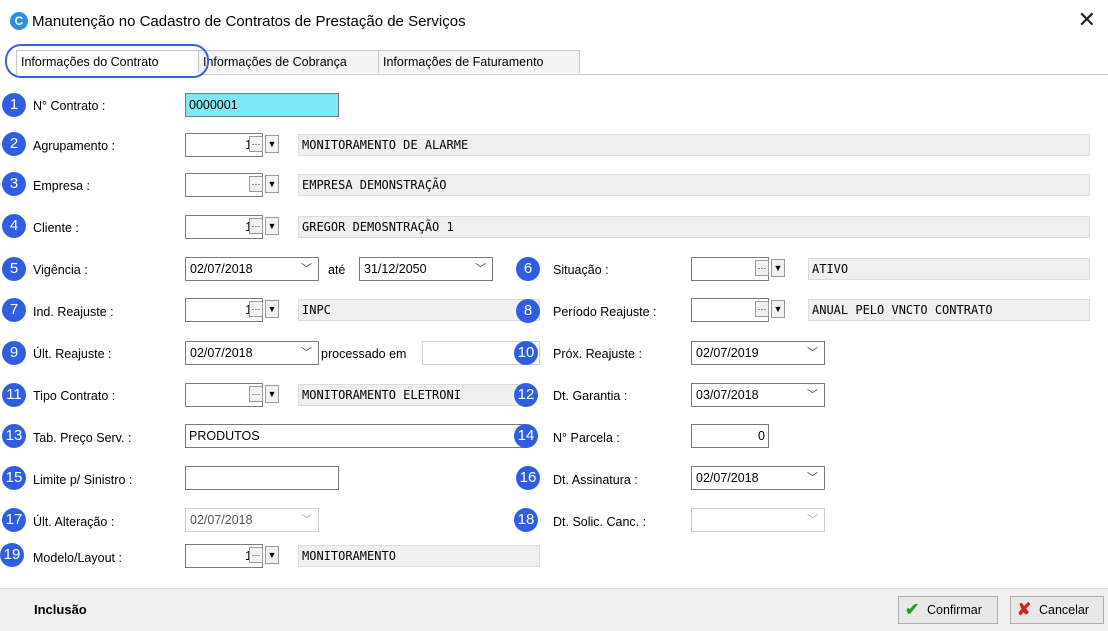 This screenshot has height=631, width=1108. I want to click on cancel-label: Cancelar, so click(1064, 610).